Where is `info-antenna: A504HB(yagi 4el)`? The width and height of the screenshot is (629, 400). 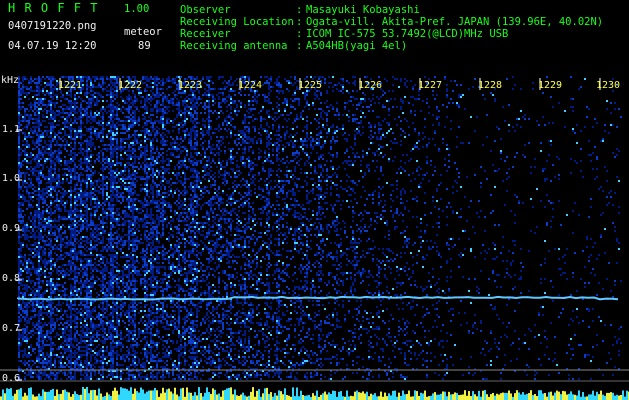 info-antenna: A504HB(yagi 4el) is located at coordinates (357, 46).